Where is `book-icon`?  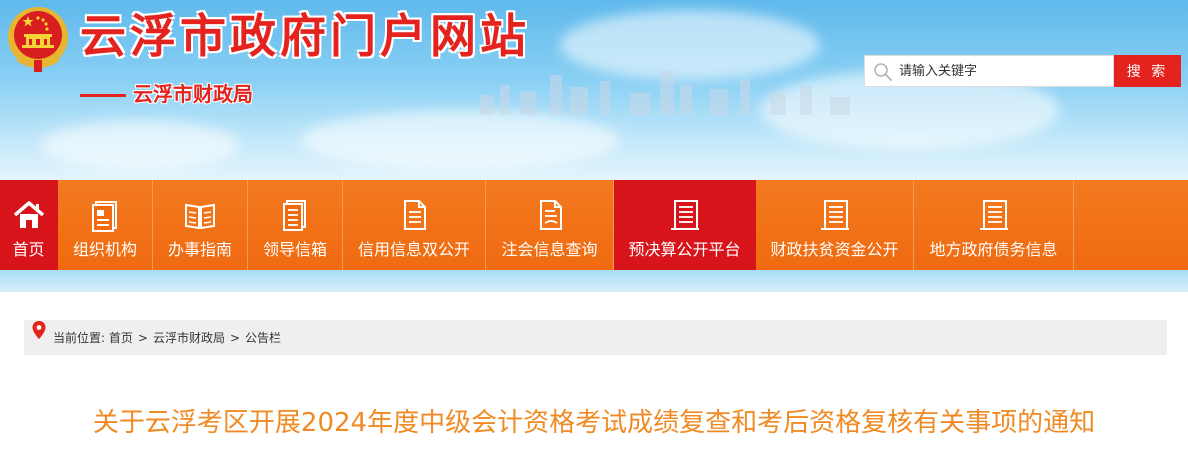
book-icon is located at coordinates (200, 216).